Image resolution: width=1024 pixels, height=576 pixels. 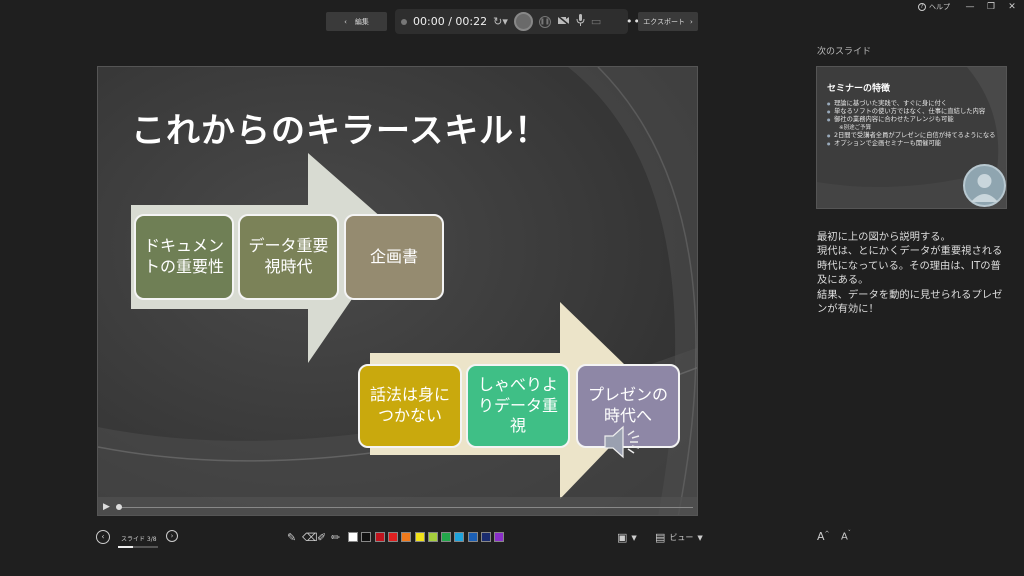 I want to click on close-button: ✕, so click(x=1012, y=7).